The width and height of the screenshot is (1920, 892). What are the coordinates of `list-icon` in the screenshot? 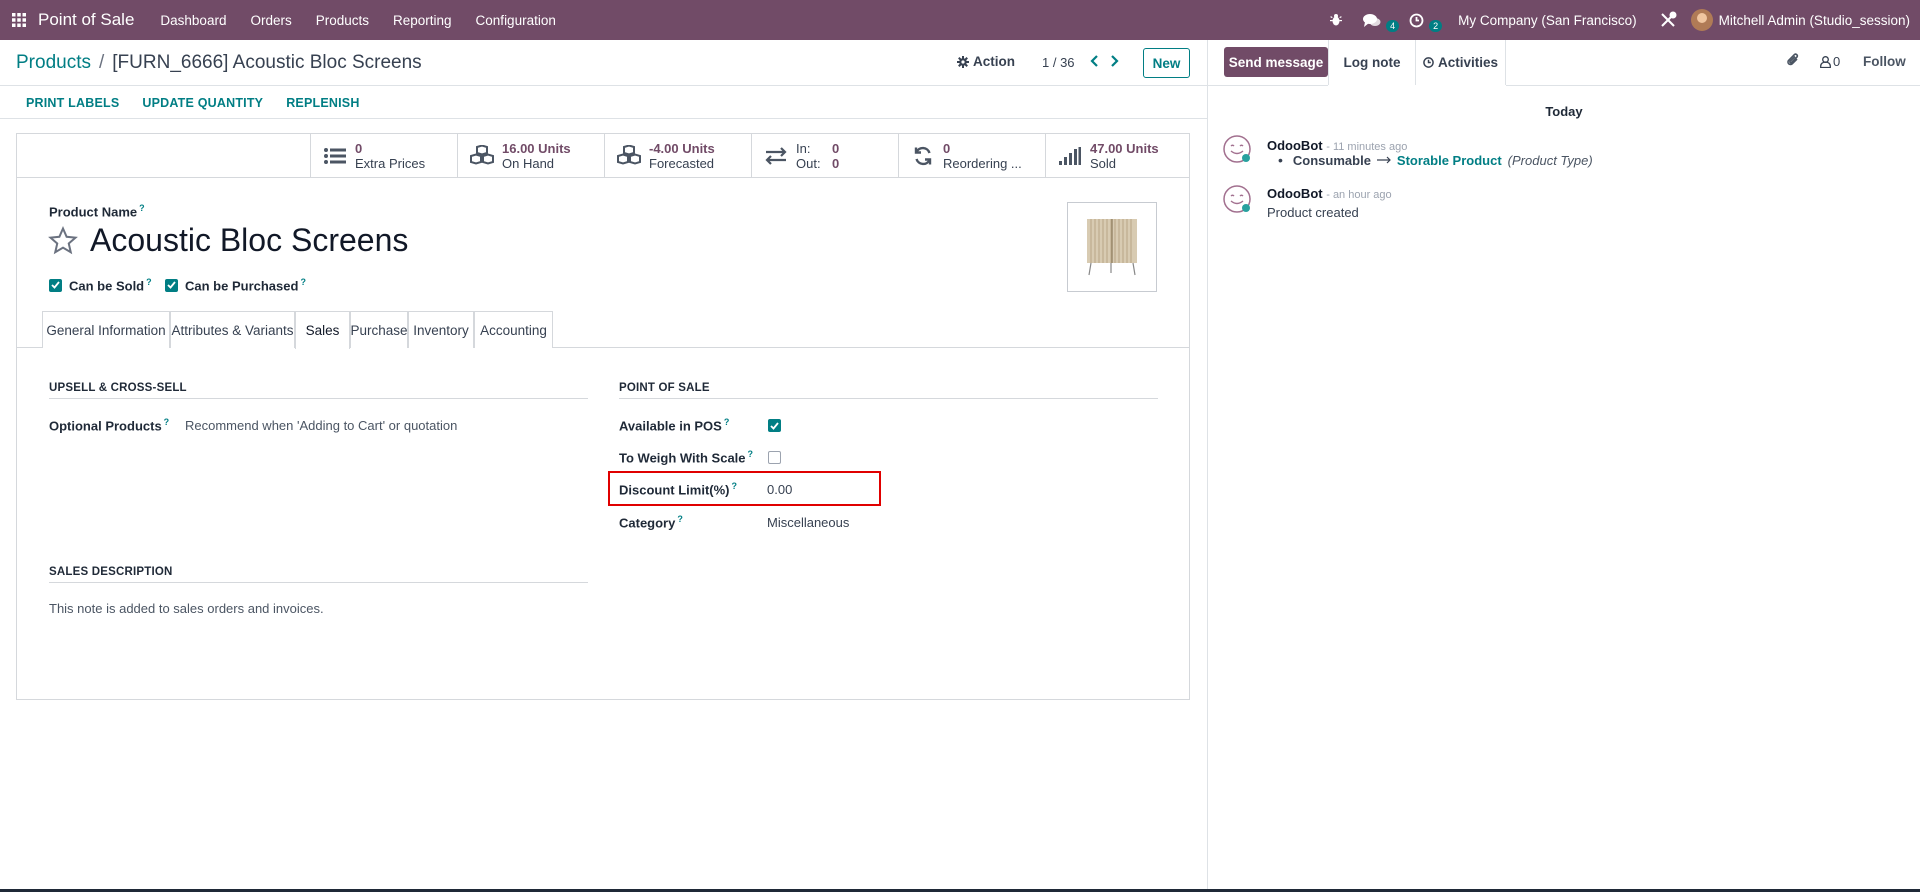 It's located at (335, 156).